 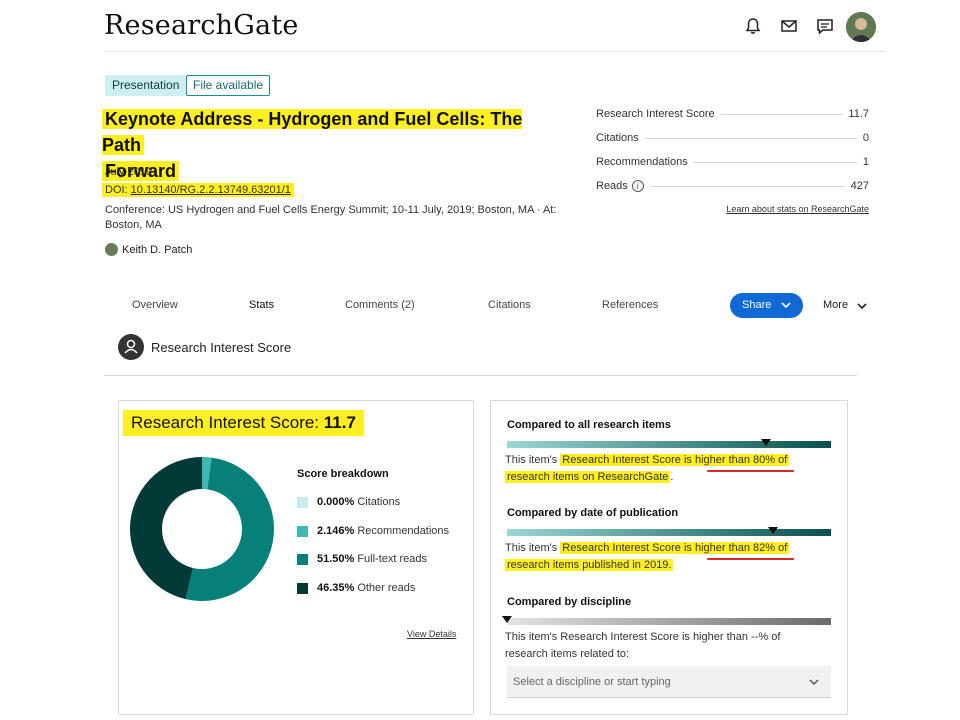 What do you see at coordinates (480, 353) in the screenshot?
I see `section-heading: Research Interest Score` at bounding box center [480, 353].